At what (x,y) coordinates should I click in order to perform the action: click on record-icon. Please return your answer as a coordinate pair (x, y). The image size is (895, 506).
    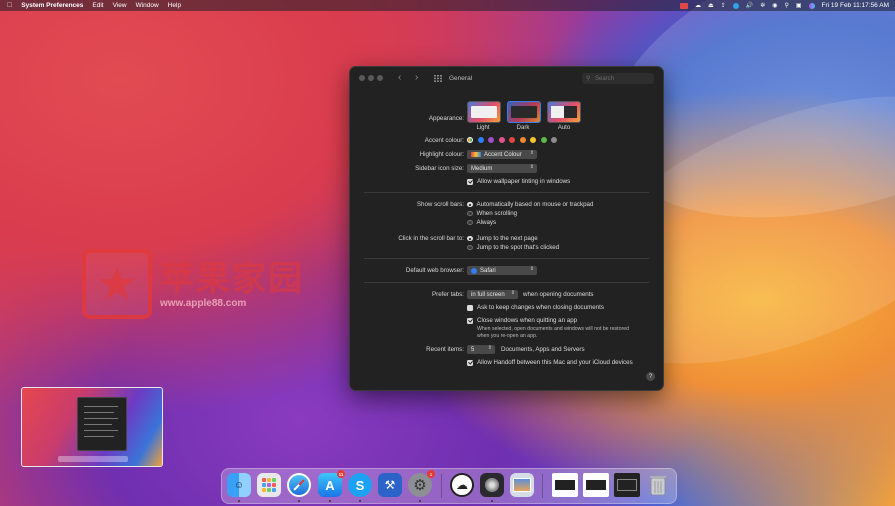
    Looking at the image, I should click on (684, 5).